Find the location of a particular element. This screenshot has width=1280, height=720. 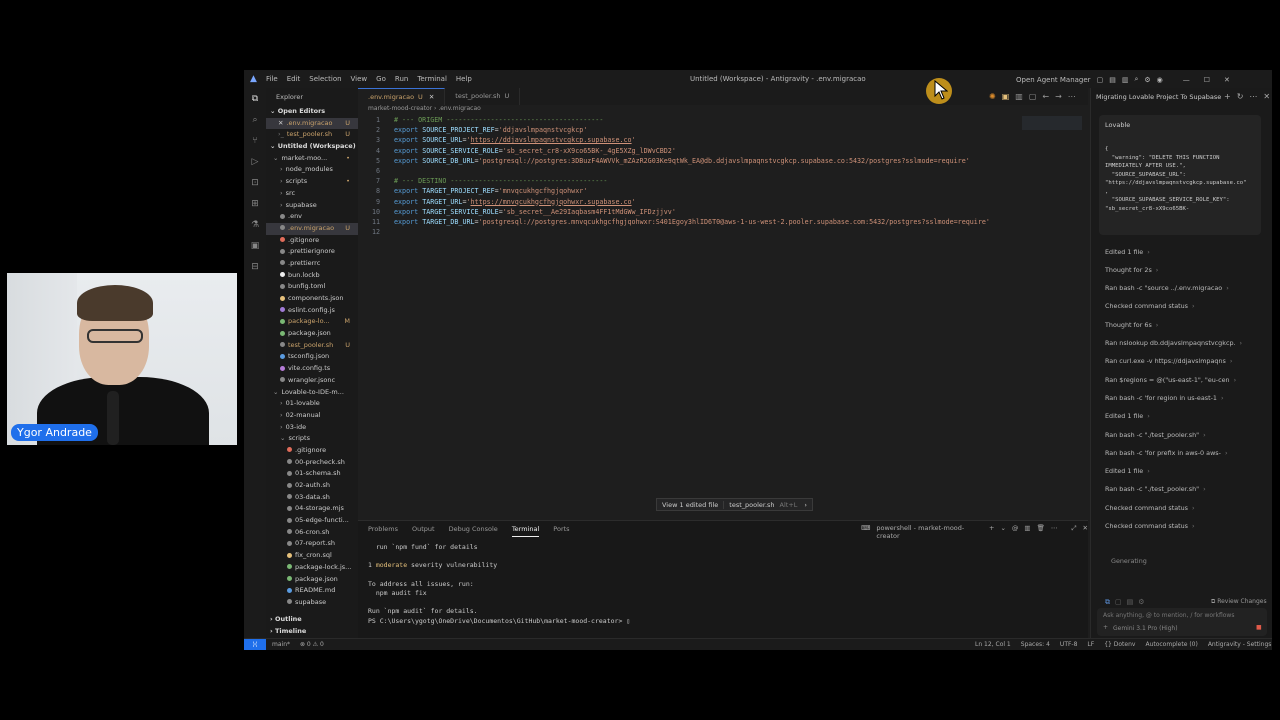

agent-step: Ran bash -c "source ../.env.migracao › is located at coordinates (1167, 288).